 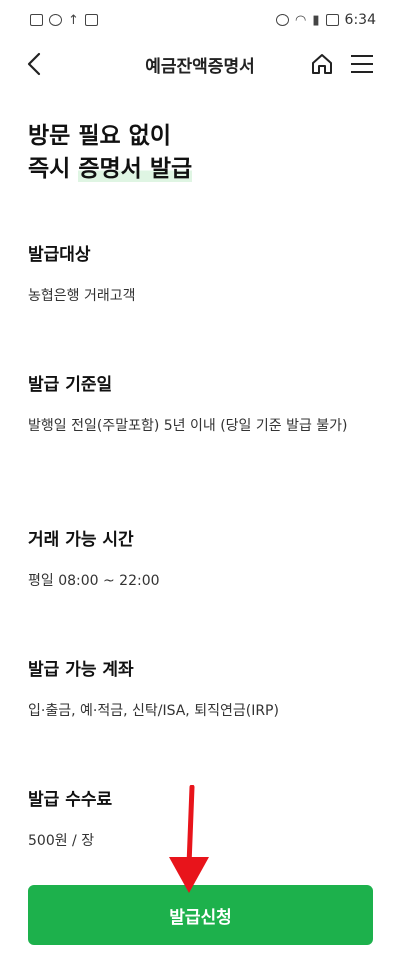 What do you see at coordinates (283, 20) in the screenshot?
I see `alarm-icon` at bounding box center [283, 20].